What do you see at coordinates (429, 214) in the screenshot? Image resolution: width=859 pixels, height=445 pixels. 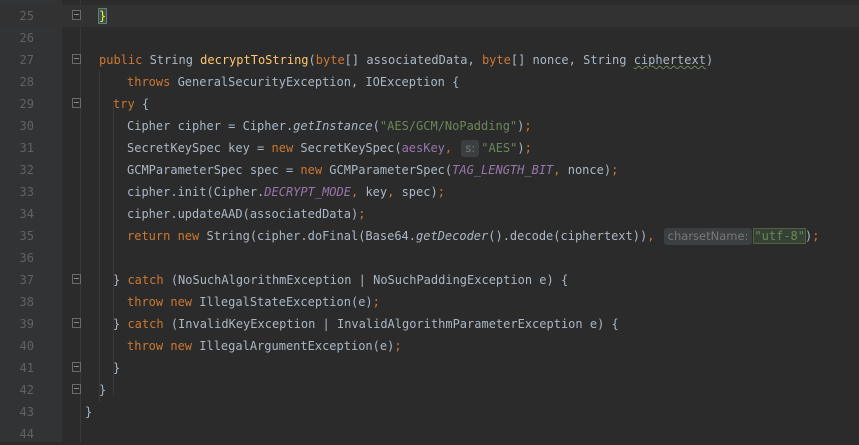 I see `code-line: 34 cipher.updateAAD(associatedData);` at bounding box center [429, 214].